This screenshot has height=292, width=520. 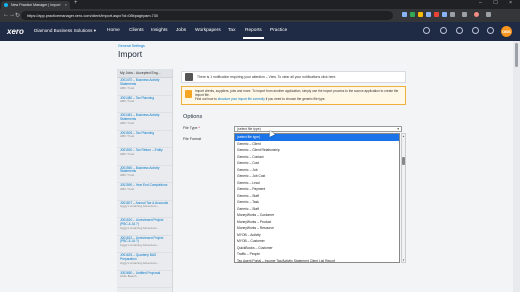 What do you see at coordinates (130, 54) in the screenshot?
I see `page-title: Import` at bounding box center [130, 54].